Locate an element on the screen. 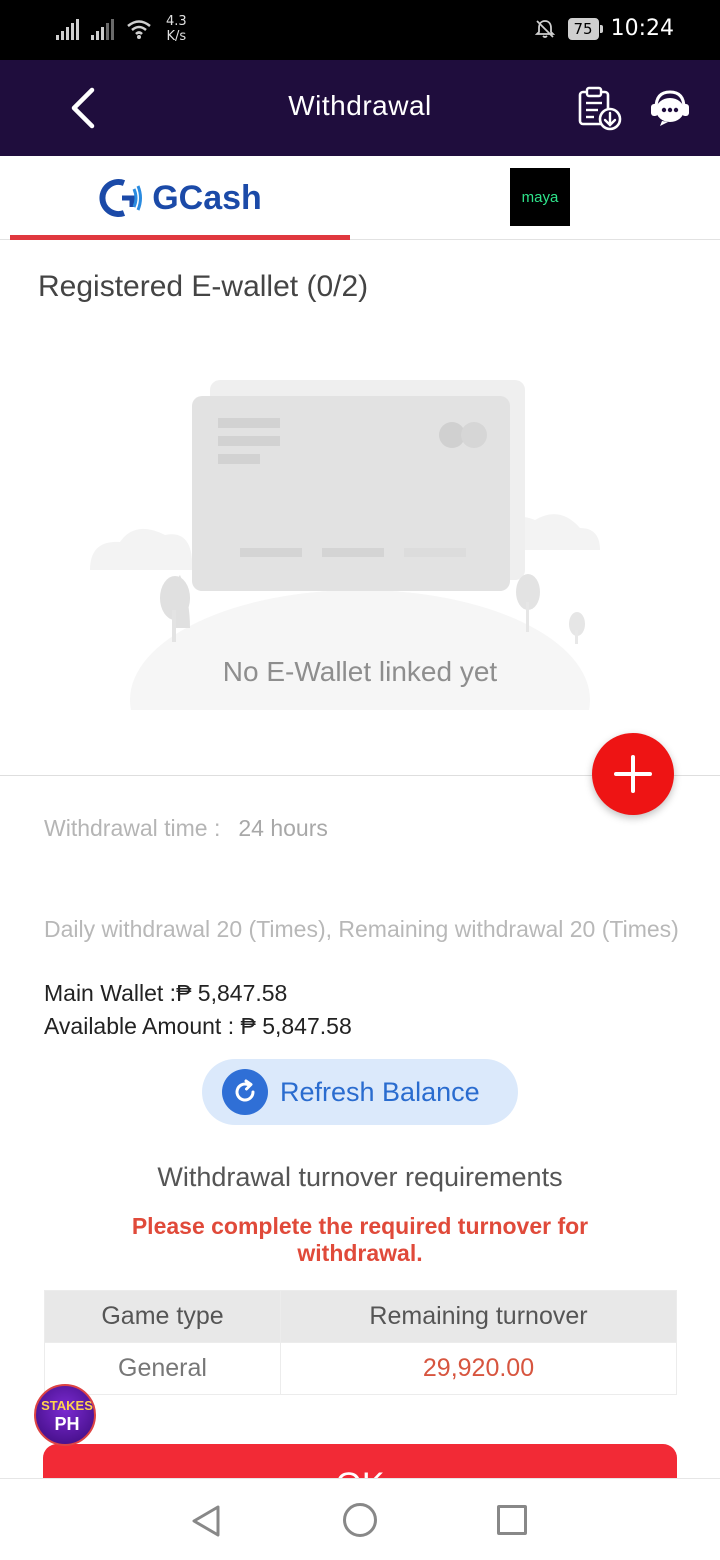 The width and height of the screenshot is (720, 1560). signal-icon is located at coordinates (67, 29).